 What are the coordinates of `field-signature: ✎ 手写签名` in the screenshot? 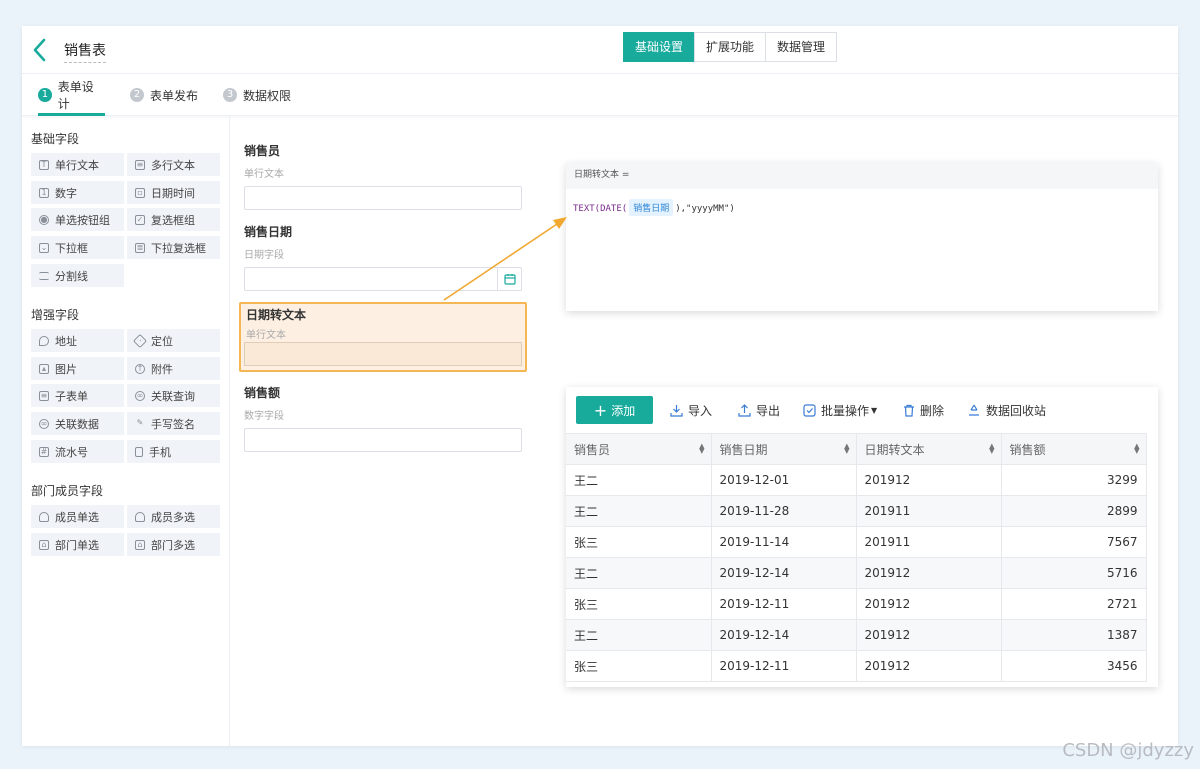 It's located at (173, 423).